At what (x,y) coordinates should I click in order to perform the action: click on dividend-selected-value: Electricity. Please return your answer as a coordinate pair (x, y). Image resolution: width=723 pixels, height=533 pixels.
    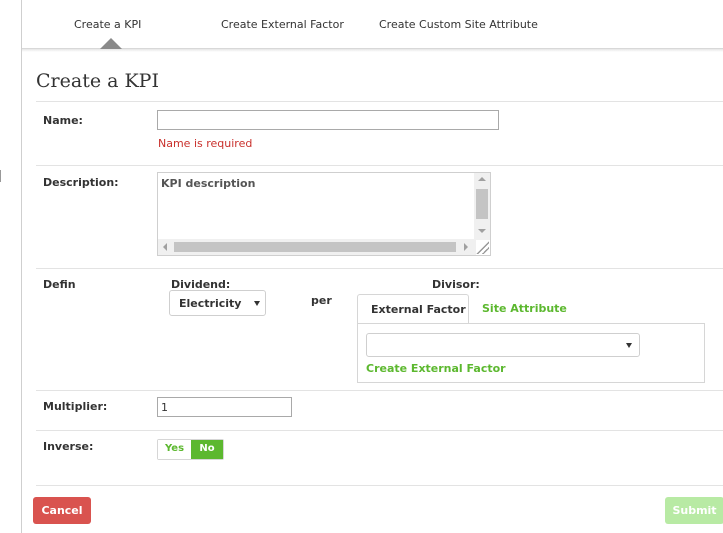
    Looking at the image, I should click on (210, 303).